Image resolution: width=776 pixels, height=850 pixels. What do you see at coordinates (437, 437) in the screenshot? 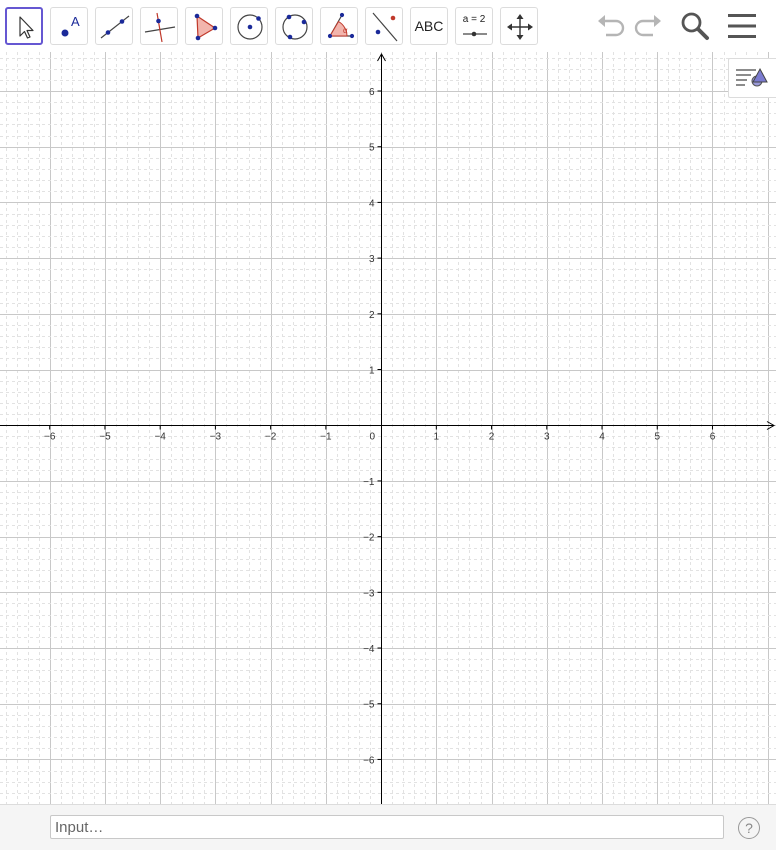
I see `x-tick-label: 1` at bounding box center [437, 437].